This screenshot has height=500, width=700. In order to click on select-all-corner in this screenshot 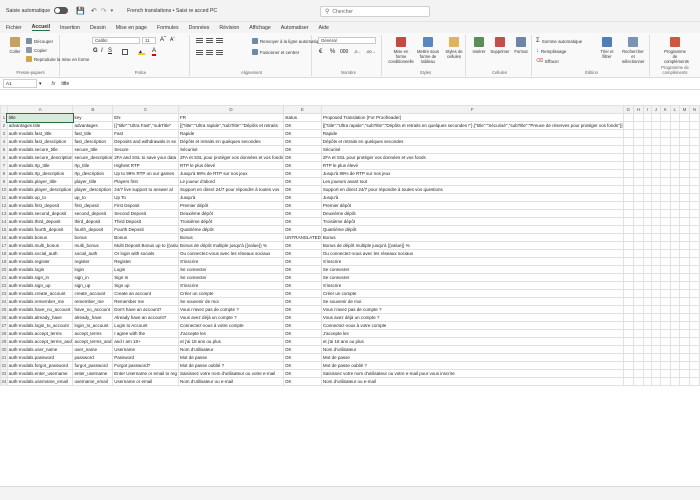, I will do `click(4, 109)`.